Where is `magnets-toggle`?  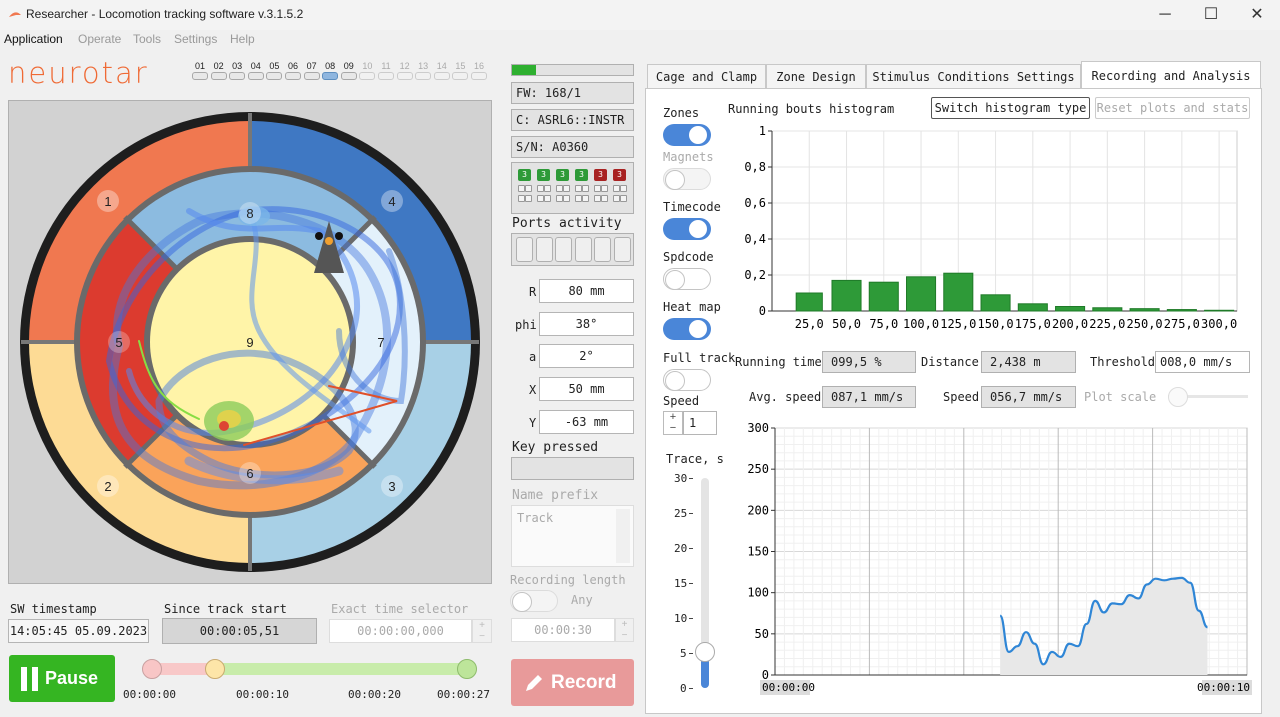
magnets-toggle is located at coordinates (687, 179).